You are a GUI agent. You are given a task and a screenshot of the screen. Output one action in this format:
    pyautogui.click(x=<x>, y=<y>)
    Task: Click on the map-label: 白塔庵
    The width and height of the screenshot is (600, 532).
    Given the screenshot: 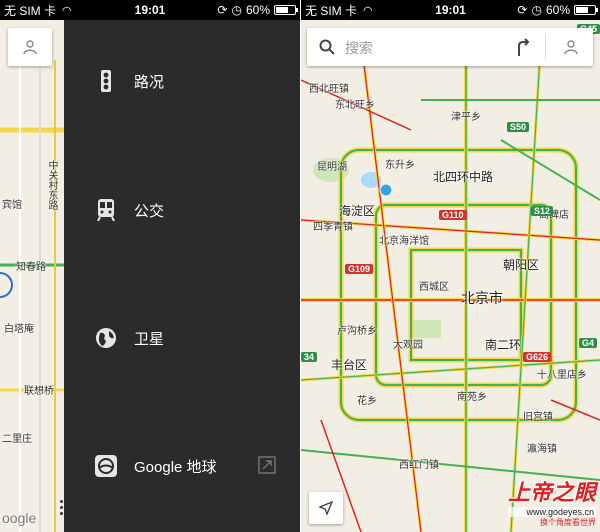 What is the action you would take?
    pyautogui.click(x=19, y=329)
    